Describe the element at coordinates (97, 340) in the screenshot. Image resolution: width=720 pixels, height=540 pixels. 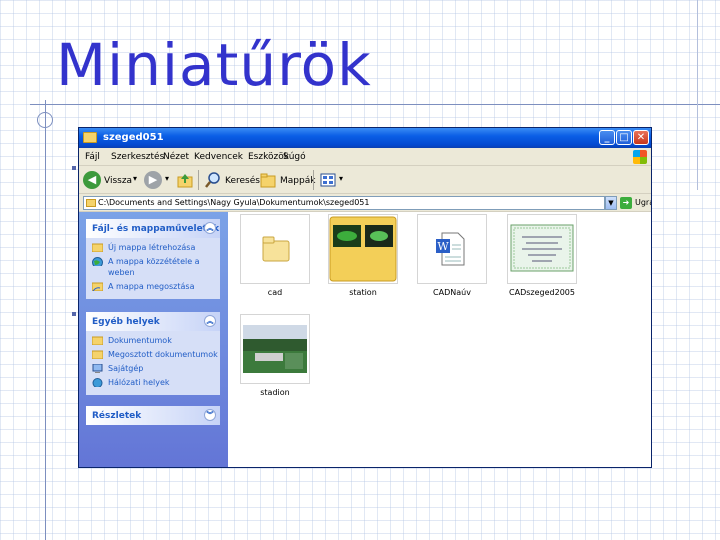
I see `documents-folder-icon` at that location.